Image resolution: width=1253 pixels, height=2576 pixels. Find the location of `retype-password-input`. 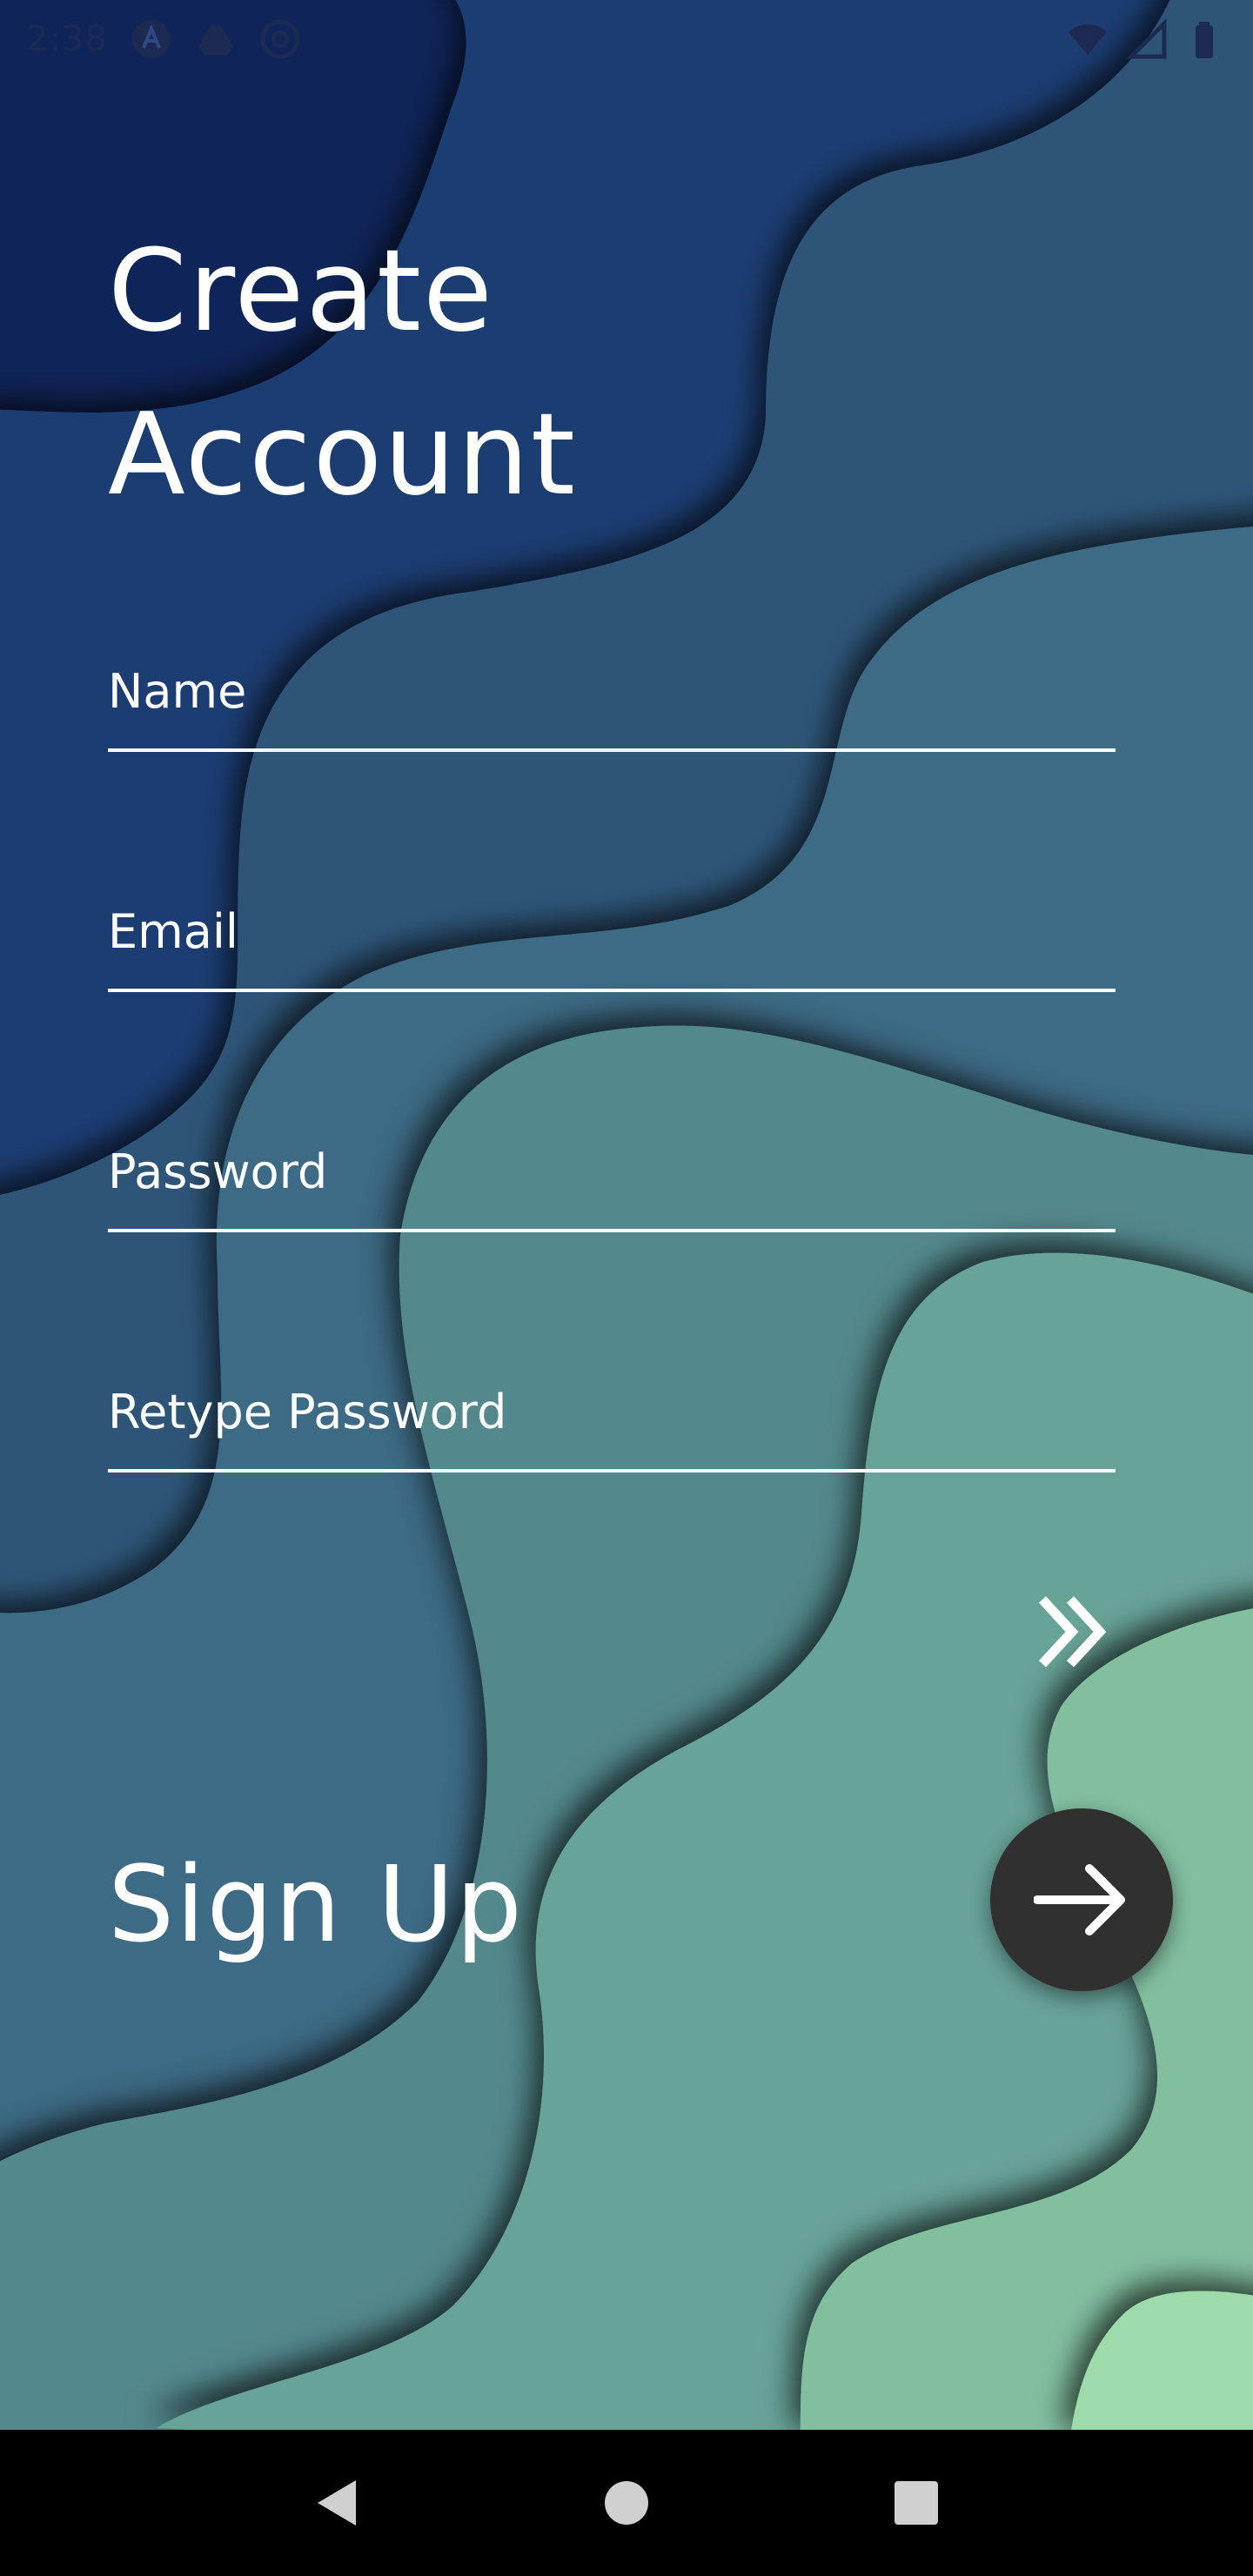

retype-password-input is located at coordinates (612, 1412).